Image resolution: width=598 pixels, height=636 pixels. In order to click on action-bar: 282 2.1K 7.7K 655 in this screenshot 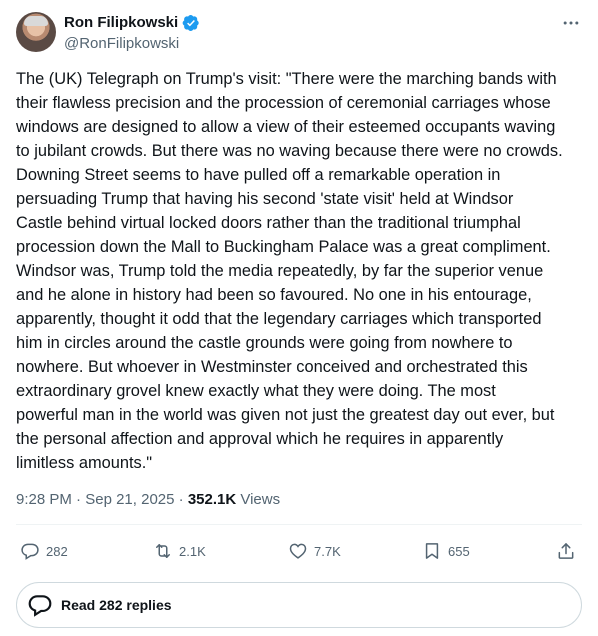, I will do `click(299, 551)`.